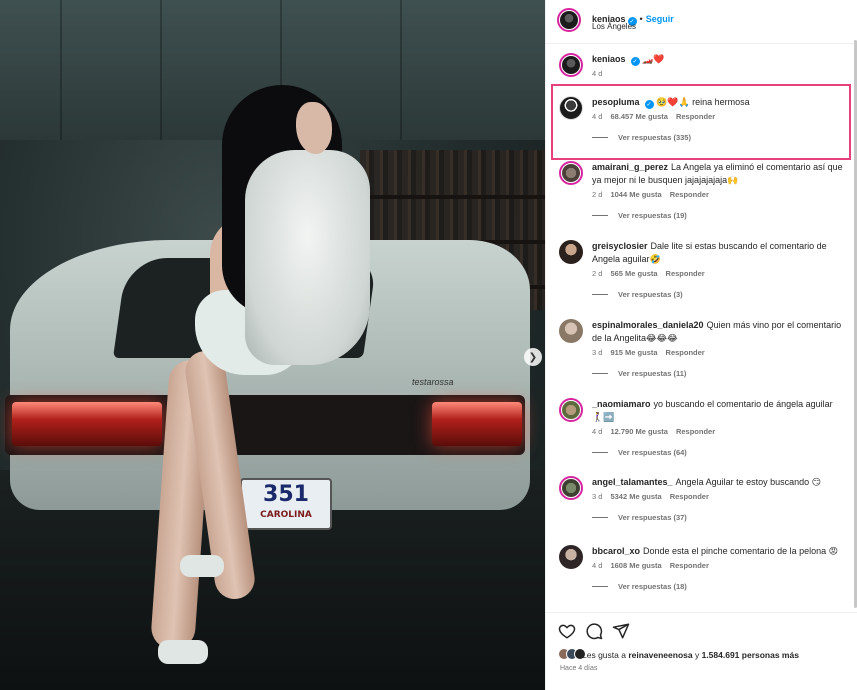 The height and width of the screenshot is (690, 857). I want to click on comment-likes: 1044 Me gusta, so click(635, 194).